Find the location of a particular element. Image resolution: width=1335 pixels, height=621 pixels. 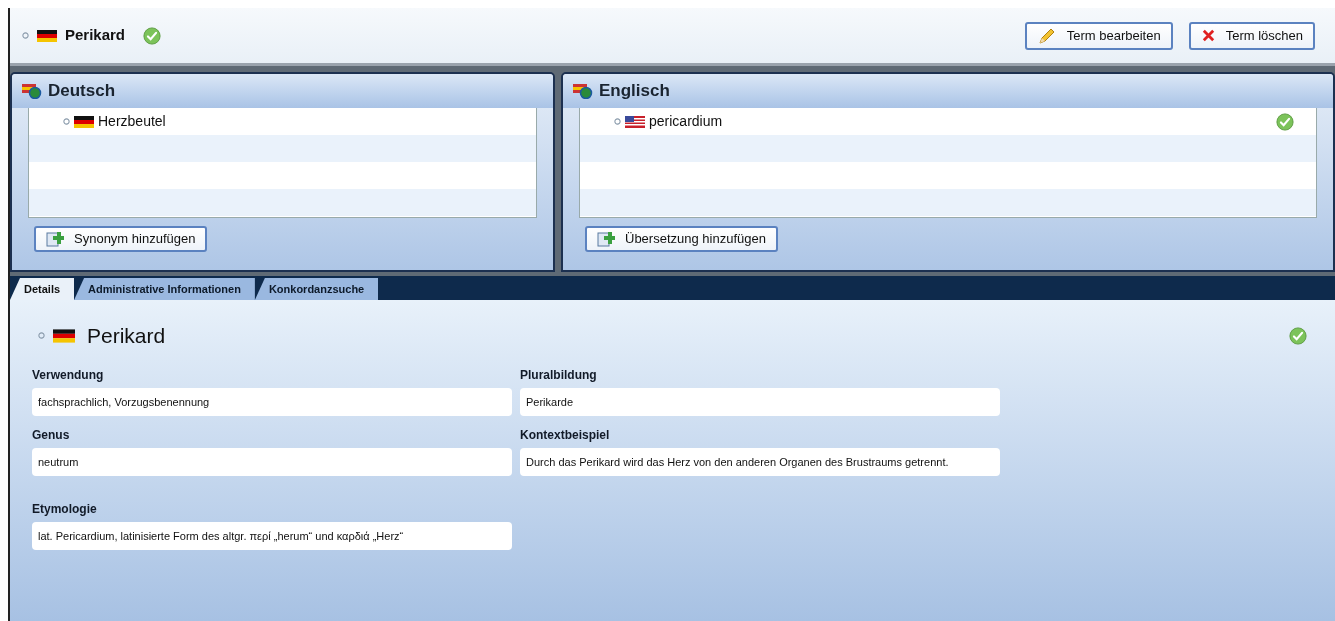

language-title: Deutsch is located at coordinates (82, 91).